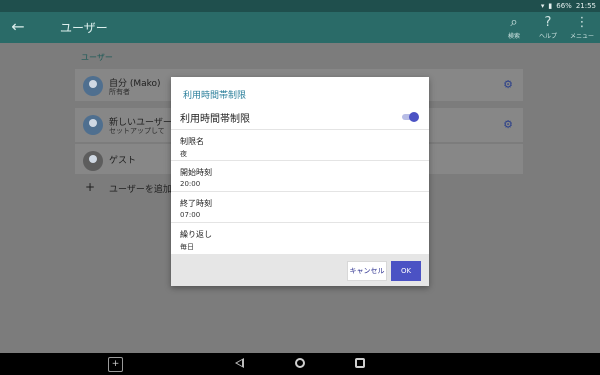  I want to click on field-label: 制限名, so click(192, 141).